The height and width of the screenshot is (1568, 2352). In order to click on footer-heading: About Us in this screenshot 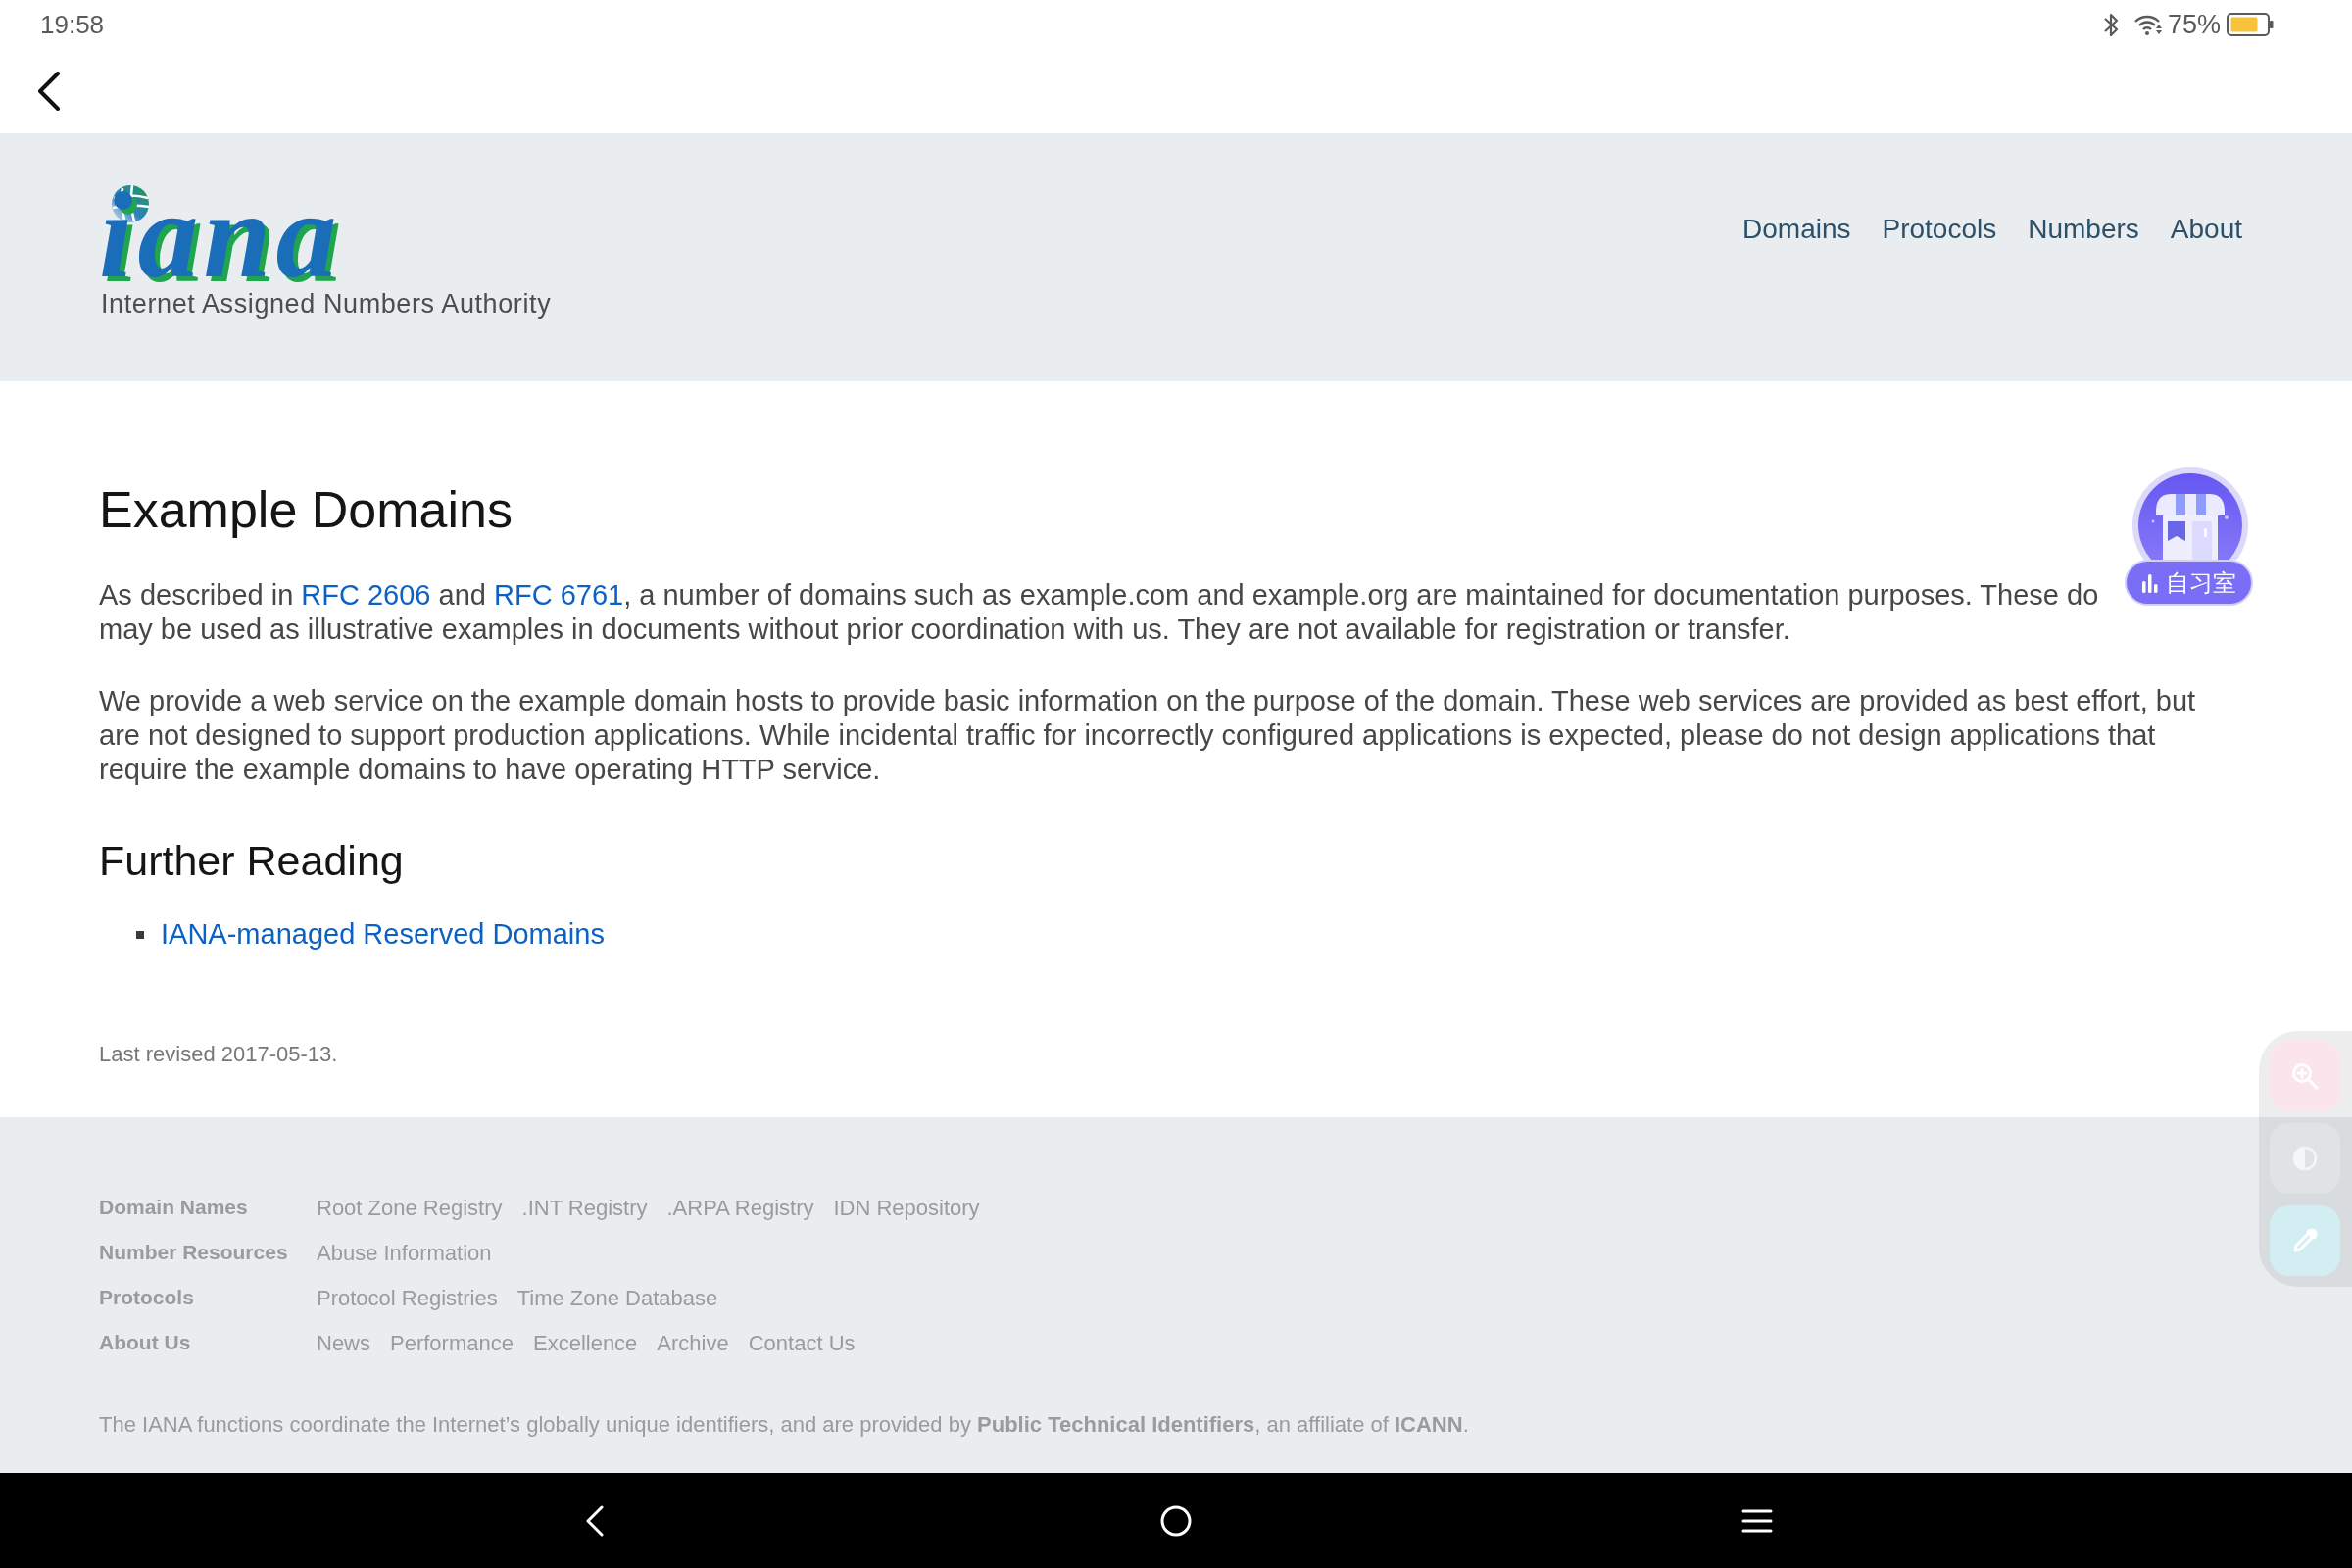, I will do `click(145, 1343)`.